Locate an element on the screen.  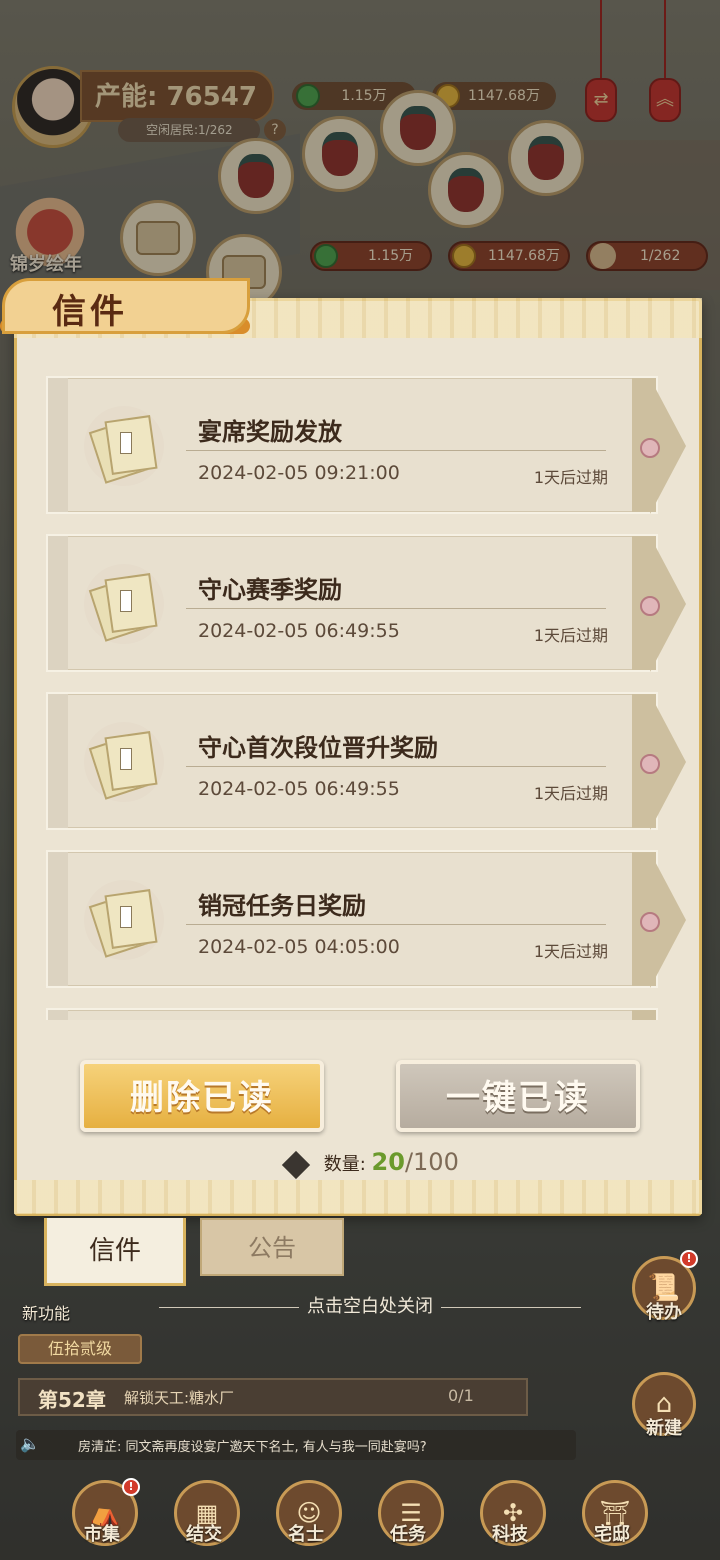
mail-count: 数量: 20/100 is located at coordinates (370, 1164).